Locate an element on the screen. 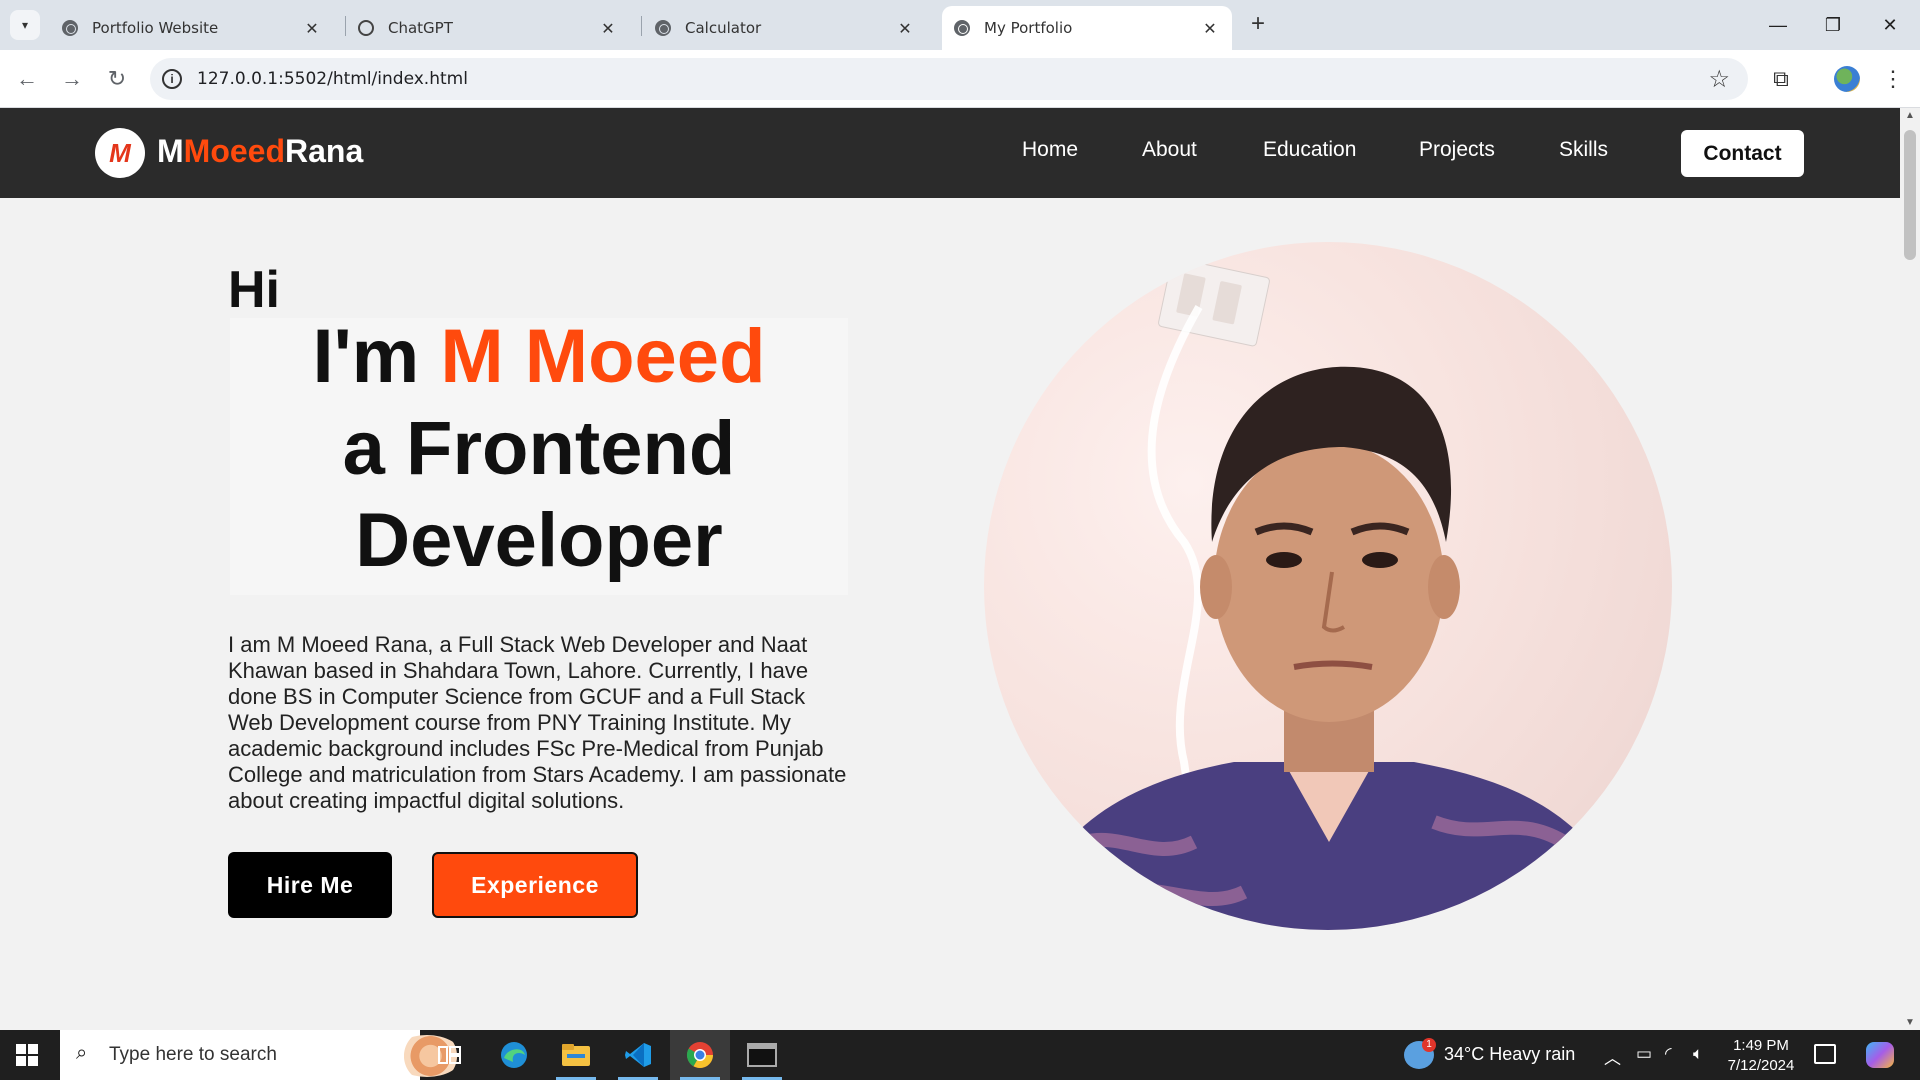 Image resolution: width=1920 pixels, height=1080 pixels. brand-part-3: Rana is located at coordinates (324, 151).